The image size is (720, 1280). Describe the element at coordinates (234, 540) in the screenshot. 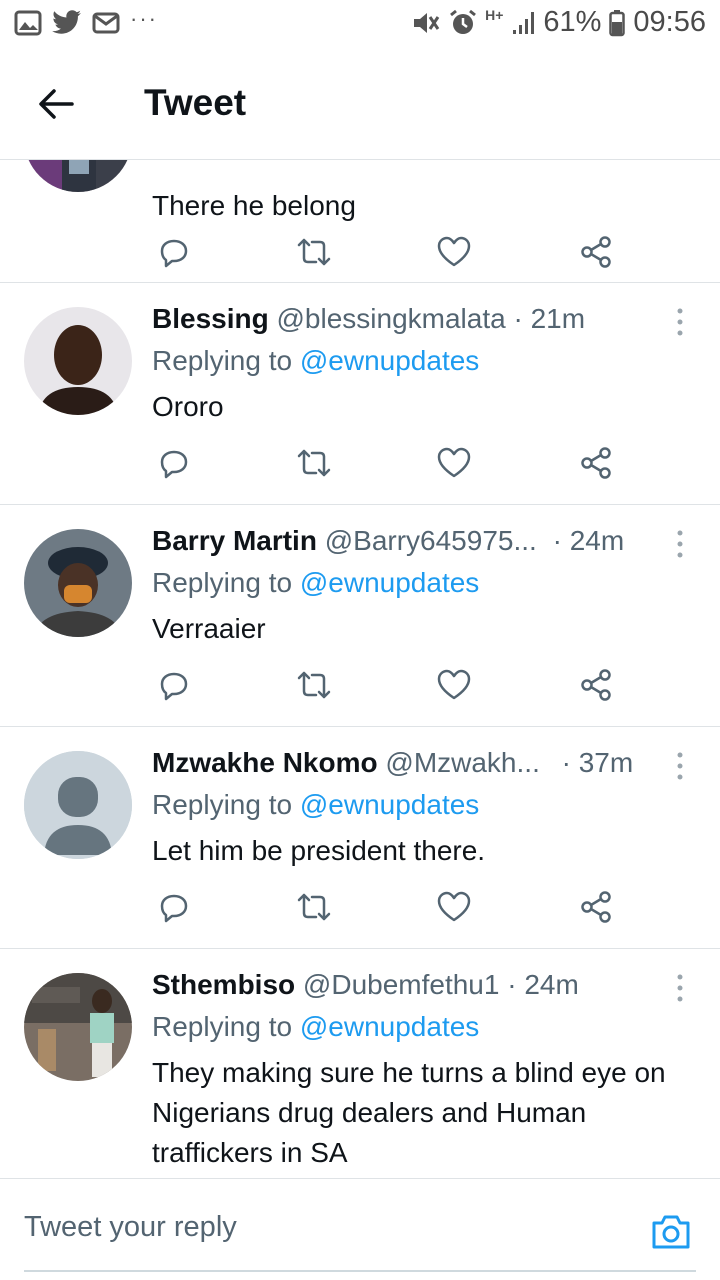

I see `author-name: Barry Martin` at that location.